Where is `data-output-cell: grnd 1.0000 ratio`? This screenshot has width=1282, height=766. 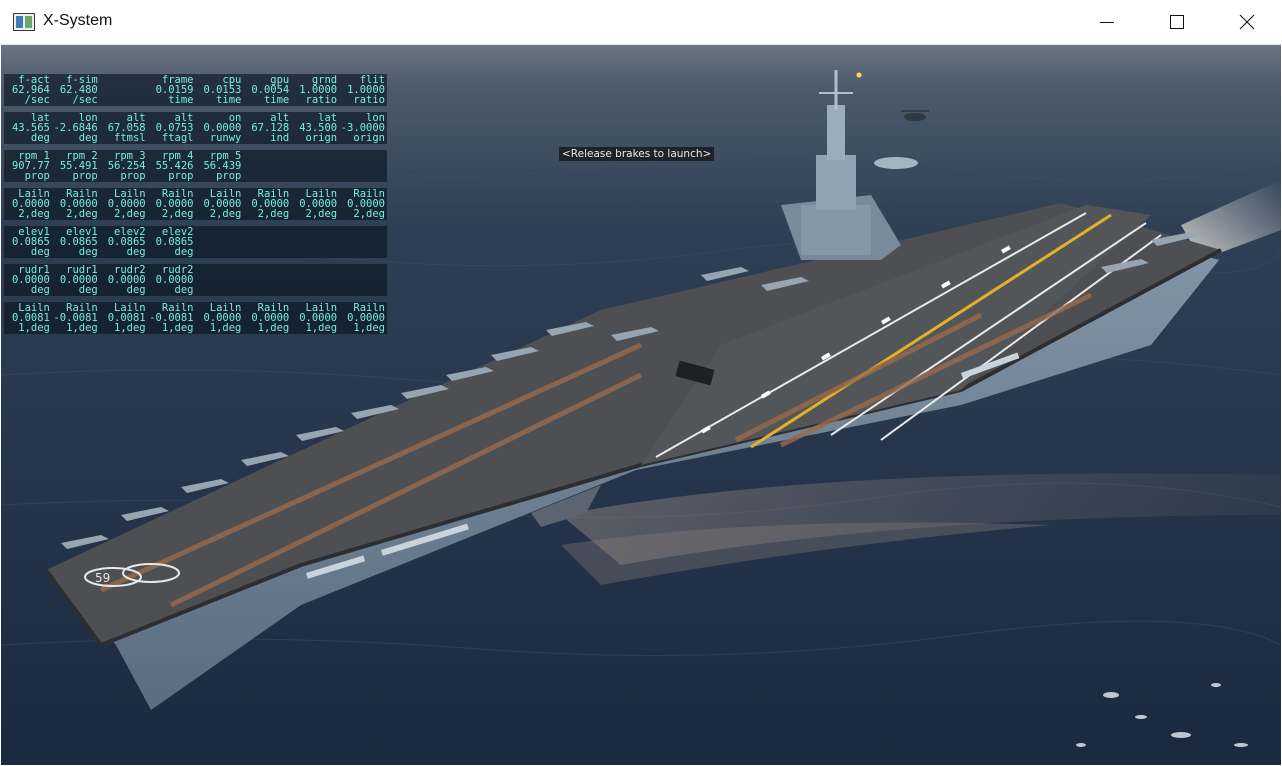
data-output-cell: grnd 1.0000 ratio is located at coordinates (315, 90).